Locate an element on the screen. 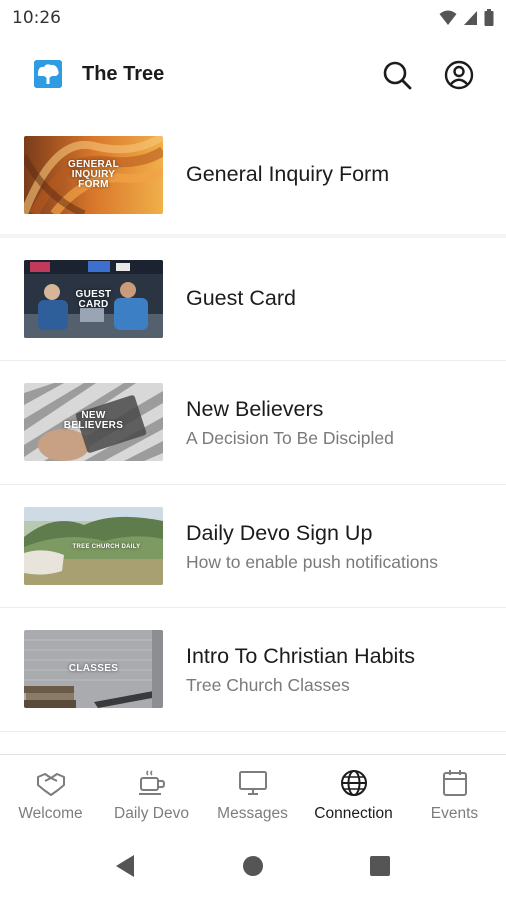 The width and height of the screenshot is (506, 900). thumbnail-label: TREE CHURCH DAILY is located at coordinates (106, 546).